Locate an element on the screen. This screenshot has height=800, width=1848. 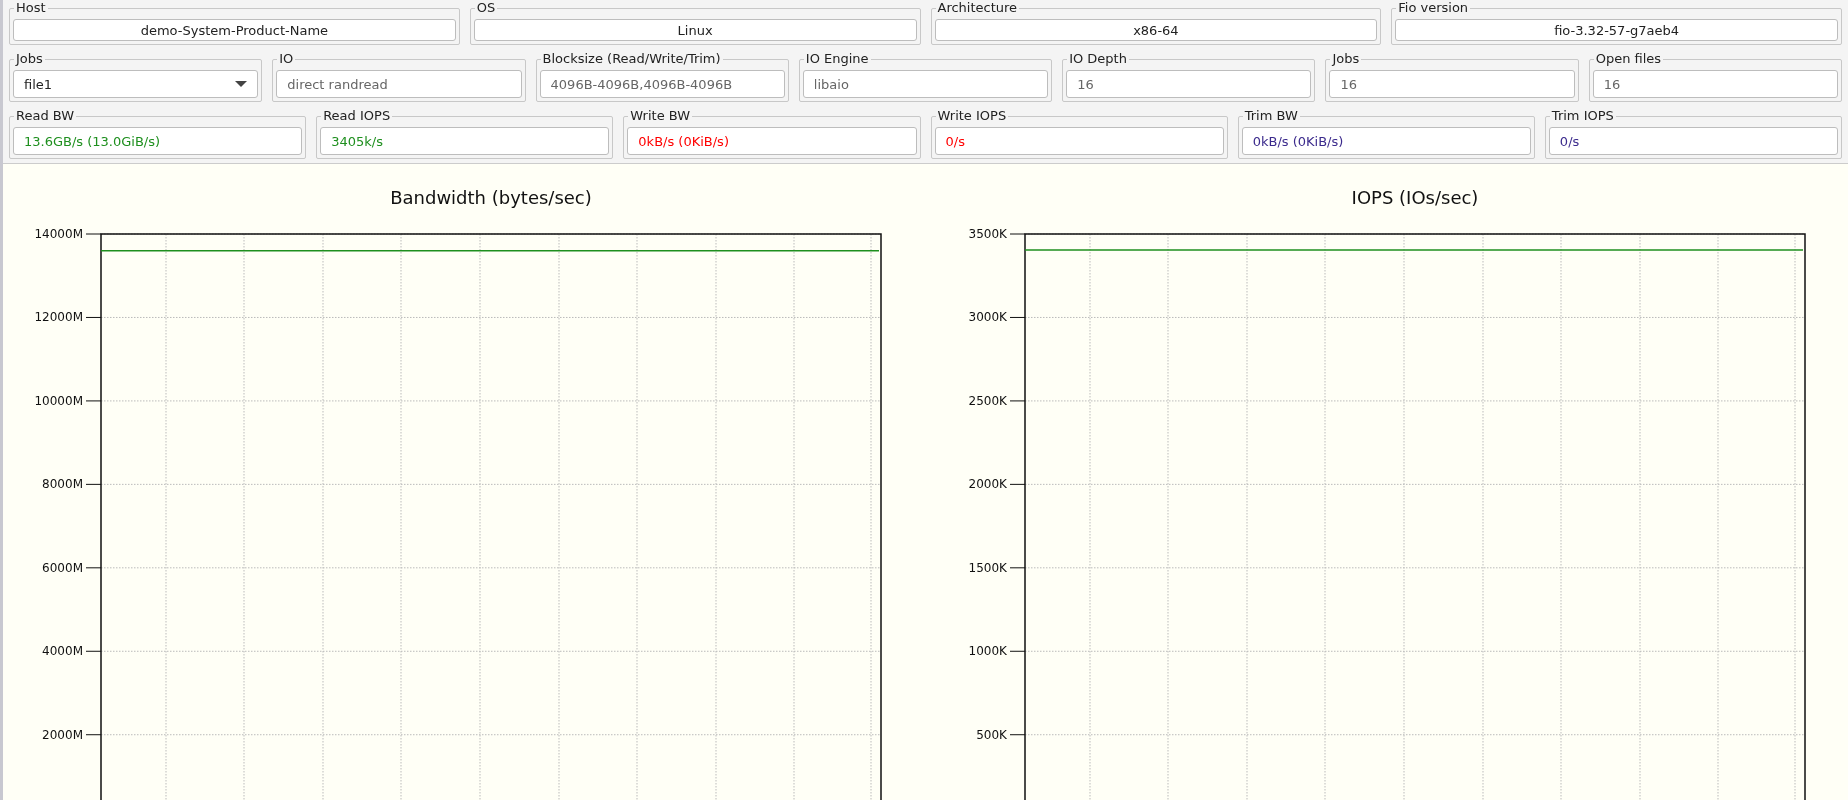
group-label: Blocksize (Read/Write/Trim) is located at coordinates (631, 58).